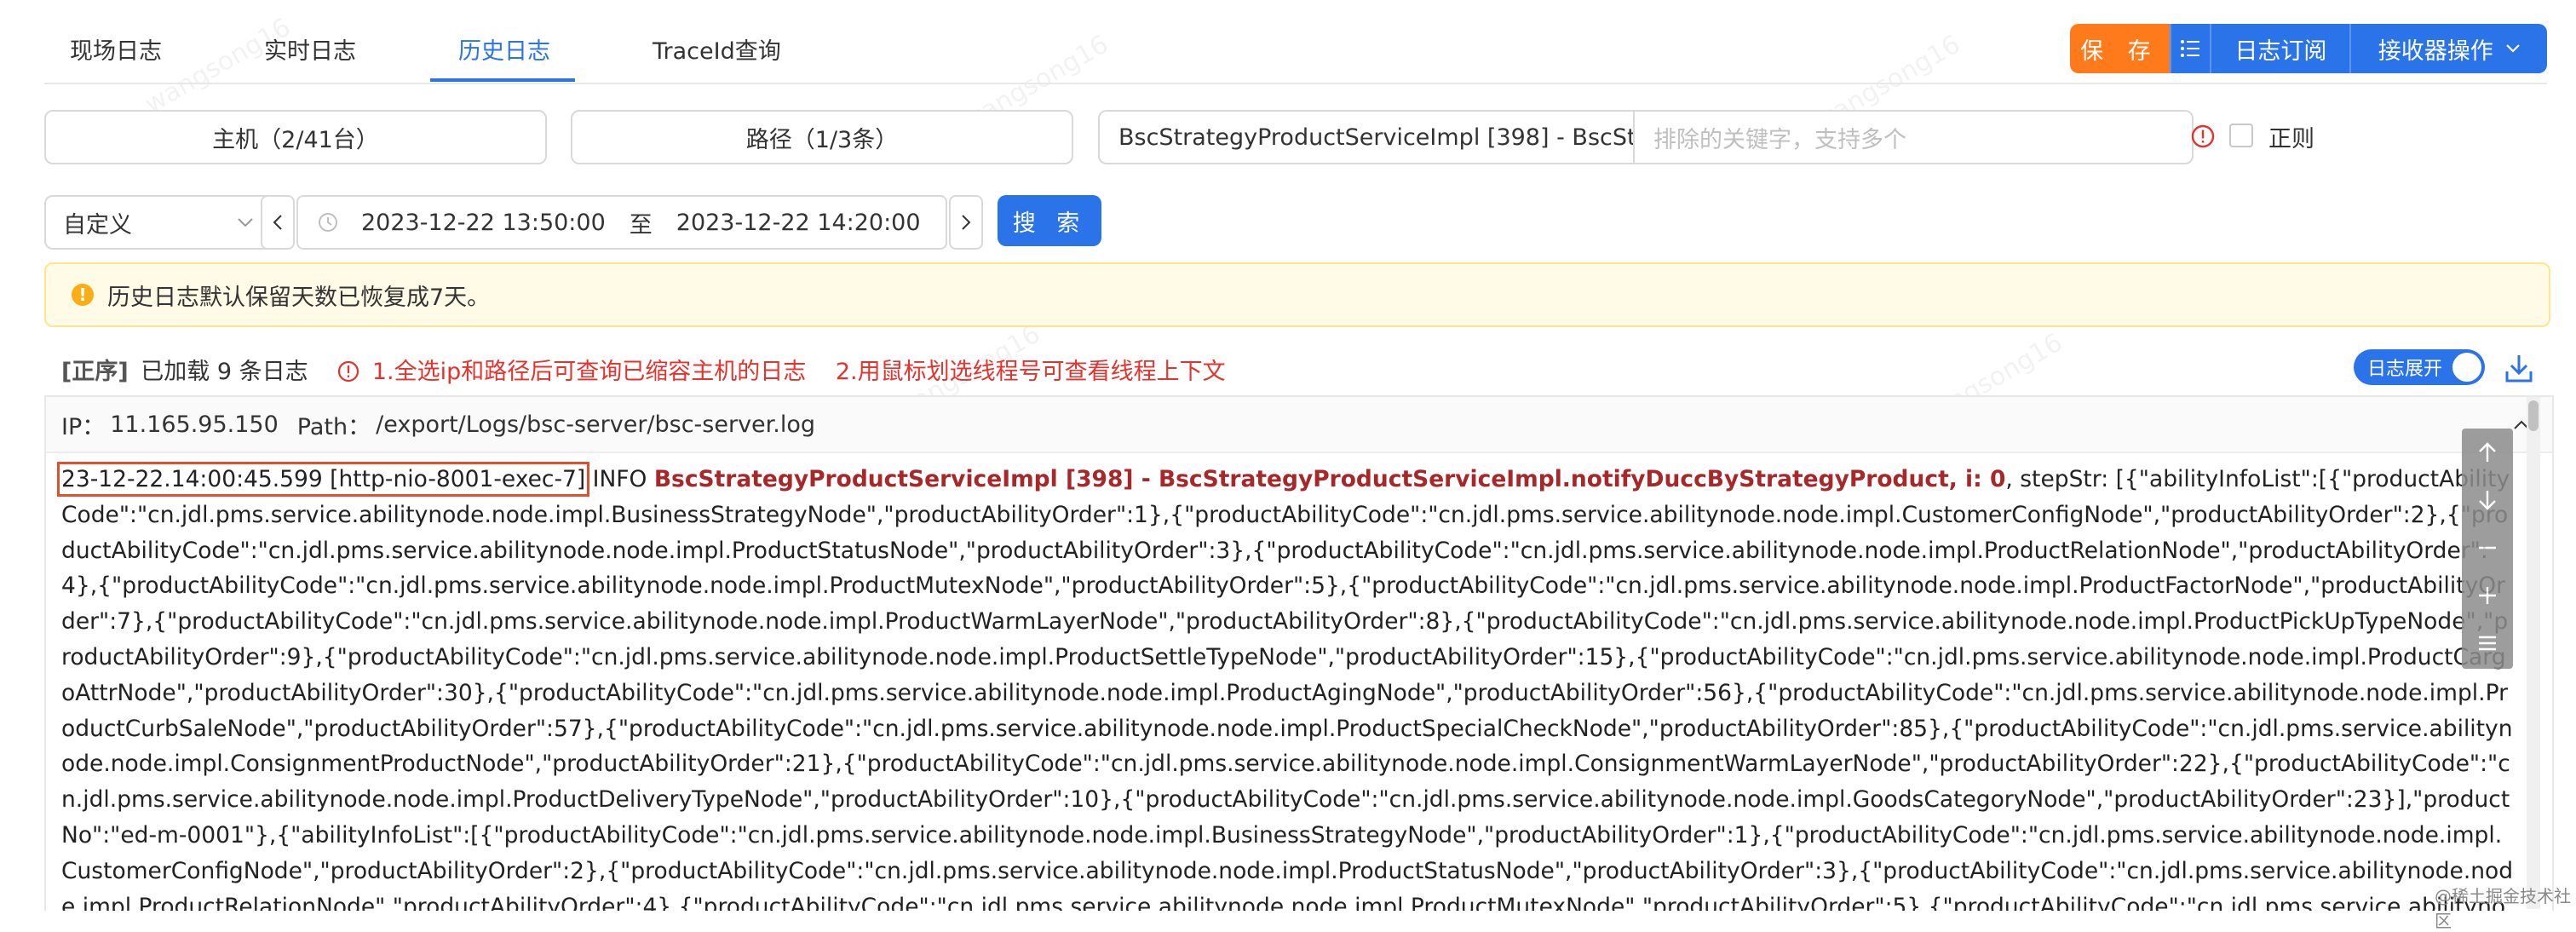  Describe the element at coordinates (2241, 135) in the screenshot. I see `regex-checkbox` at that location.